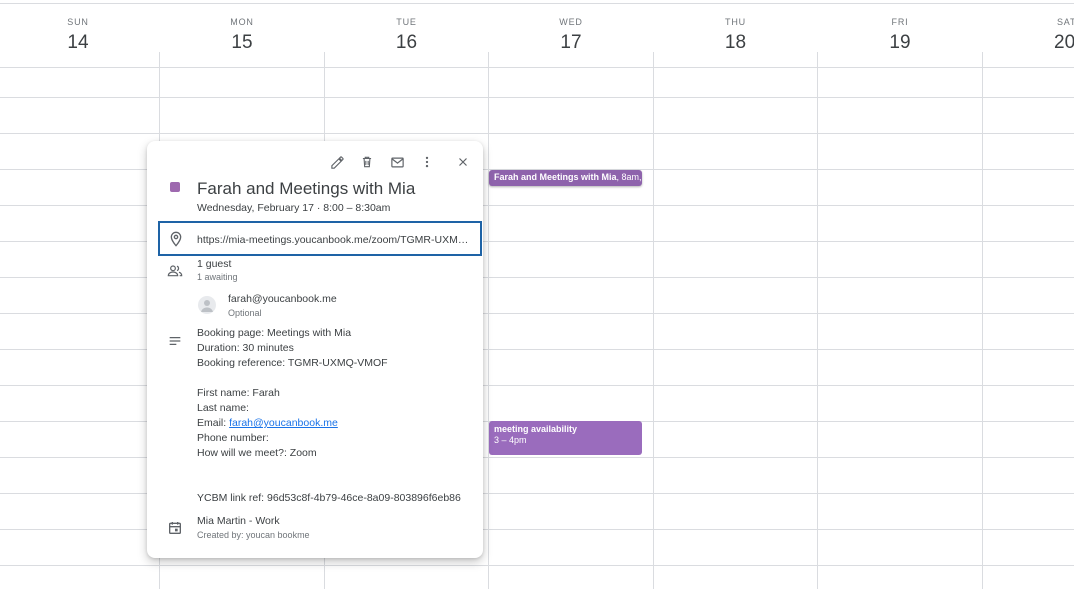 The height and width of the screenshot is (589, 1074). I want to click on more-options-icon, so click(427, 162).